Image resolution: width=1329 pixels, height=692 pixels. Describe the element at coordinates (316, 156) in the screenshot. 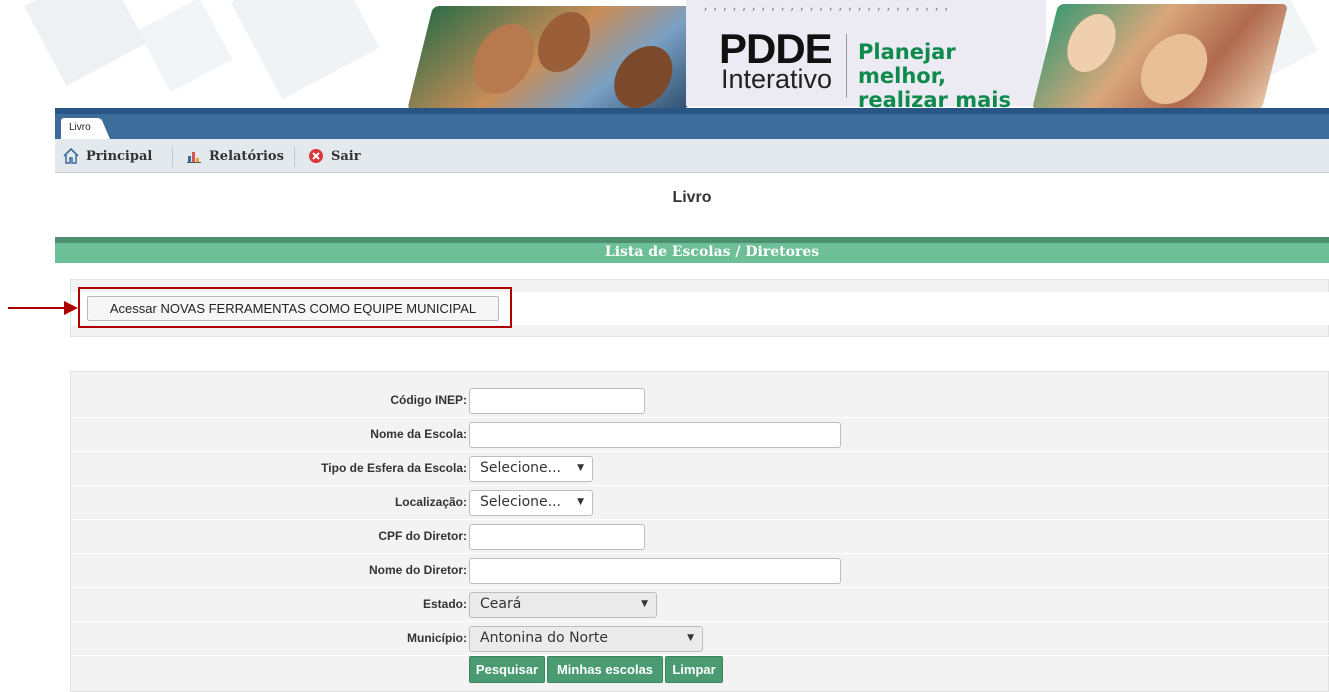

I see `exit-icon` at that location.